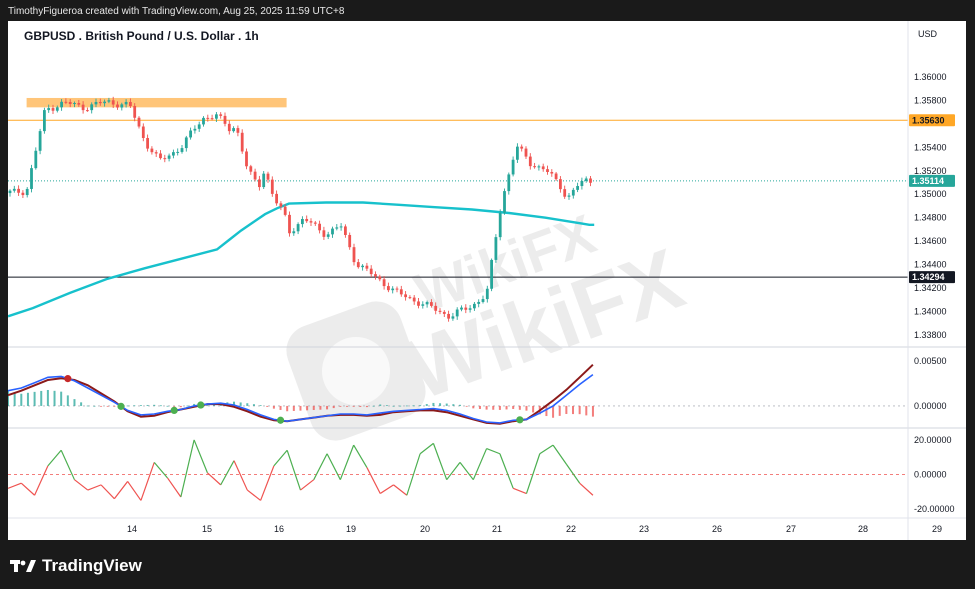 The image size is (975, 589). What do you see at coordinates (930, 288) in the screenshot?
I see `price-tick-label: 1.34200` at bounding box center [930, 288].